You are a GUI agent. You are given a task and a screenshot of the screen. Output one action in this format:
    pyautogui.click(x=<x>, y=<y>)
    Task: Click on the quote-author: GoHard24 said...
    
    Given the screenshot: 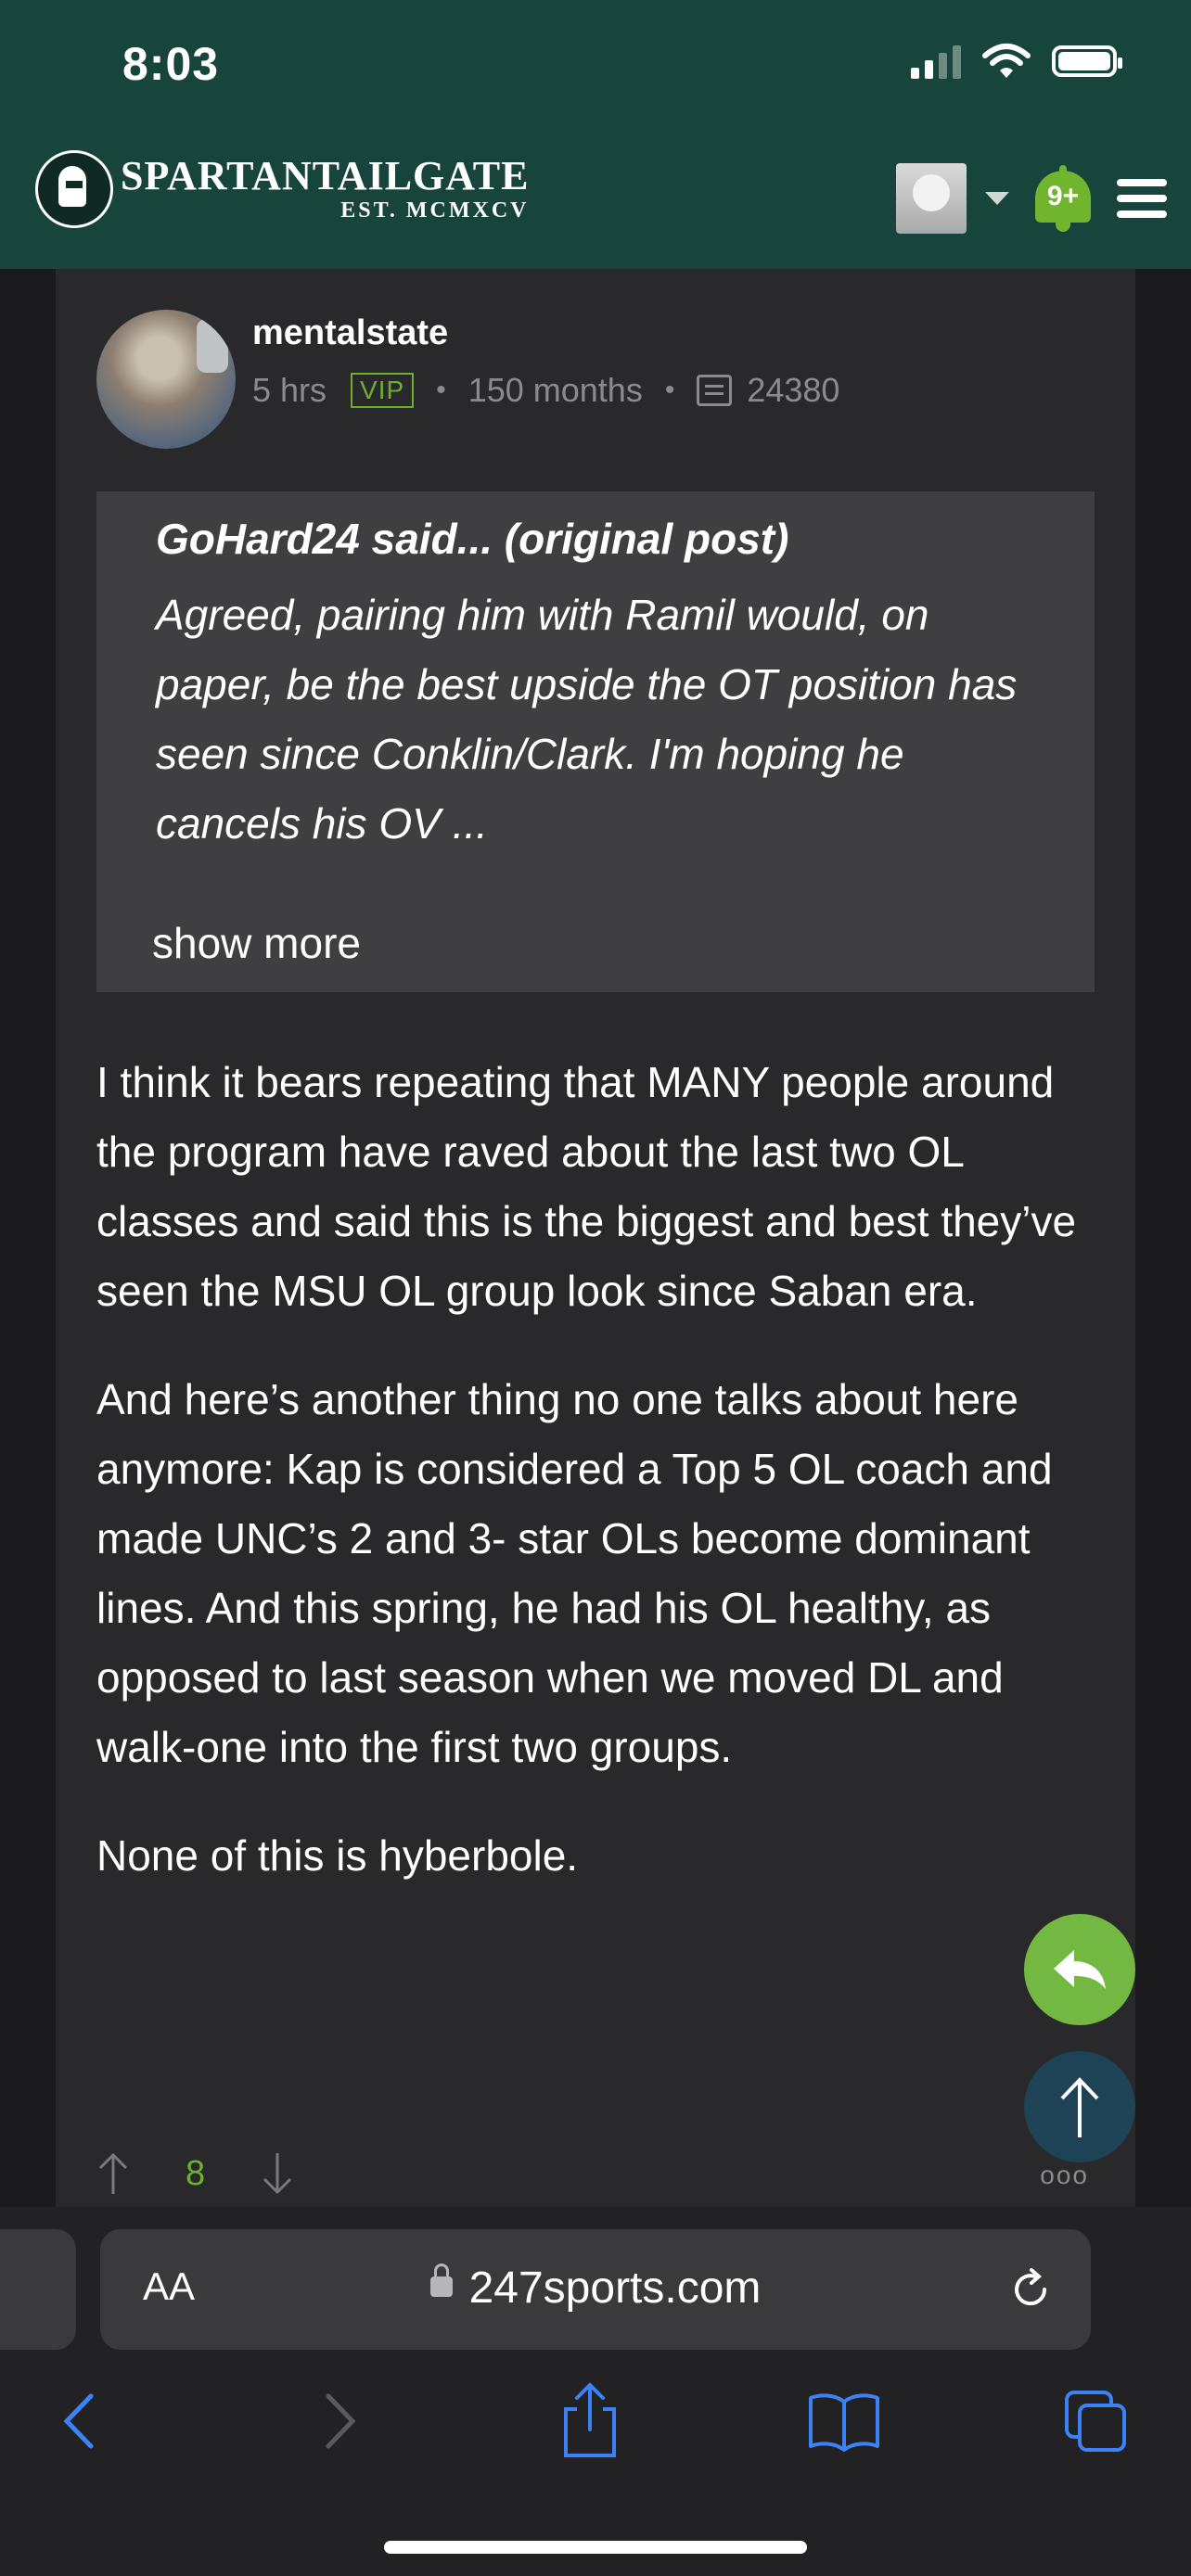 What is the action you would take?
    pyautogui.click(x=324, y=539)
    